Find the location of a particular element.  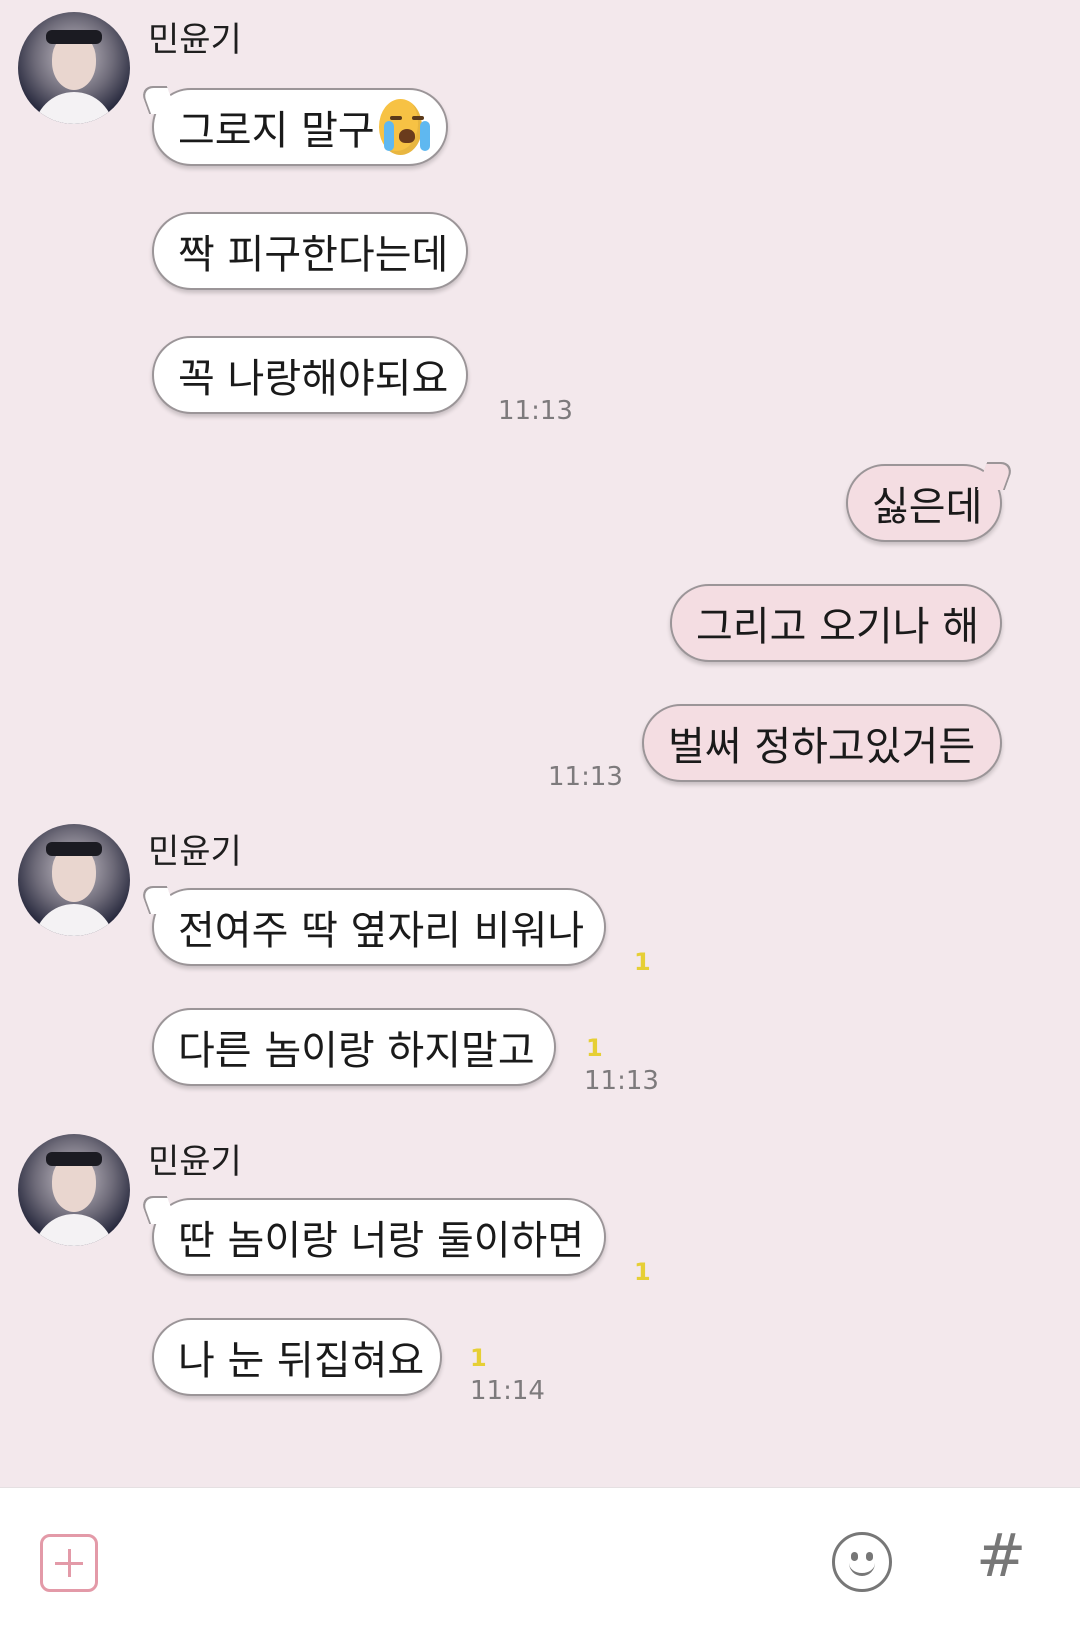

crying-face-icon is located at coordinates (404, 127).